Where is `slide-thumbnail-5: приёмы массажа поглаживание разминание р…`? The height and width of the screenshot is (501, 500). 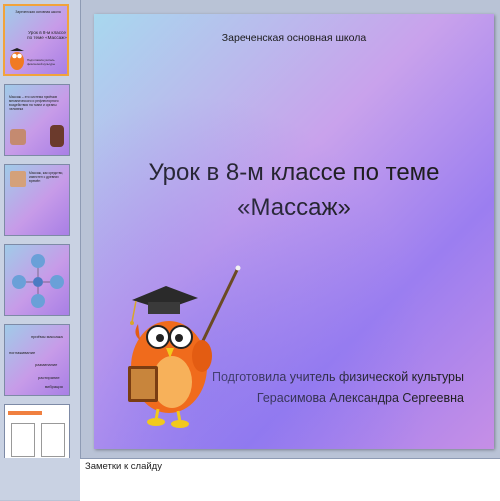 slide-thumbnail-5: приёмы массажа поглаживание разминание р… is located at coordinates (37, 360).